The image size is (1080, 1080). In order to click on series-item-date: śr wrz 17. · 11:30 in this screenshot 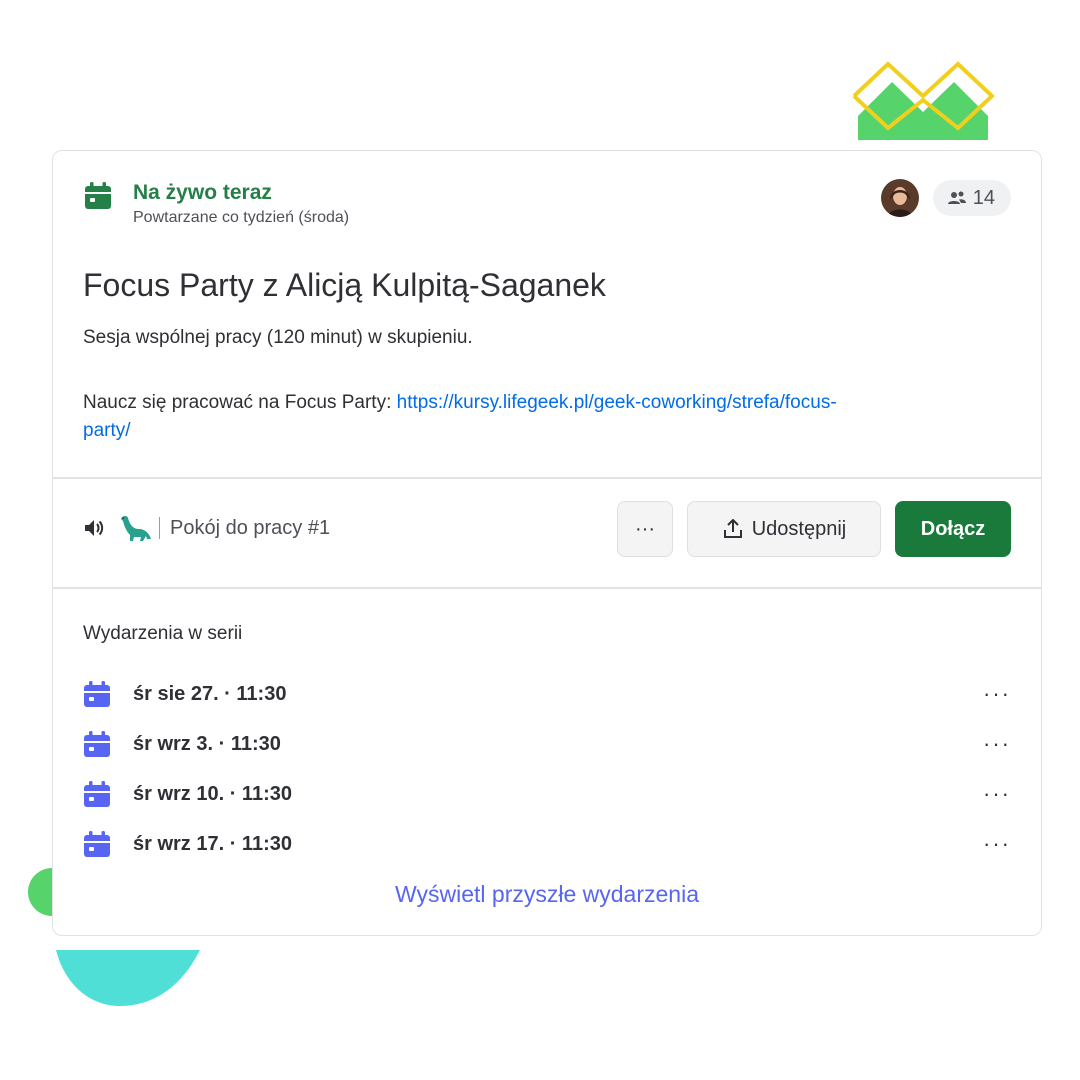, I will do `click(212, 843)`.